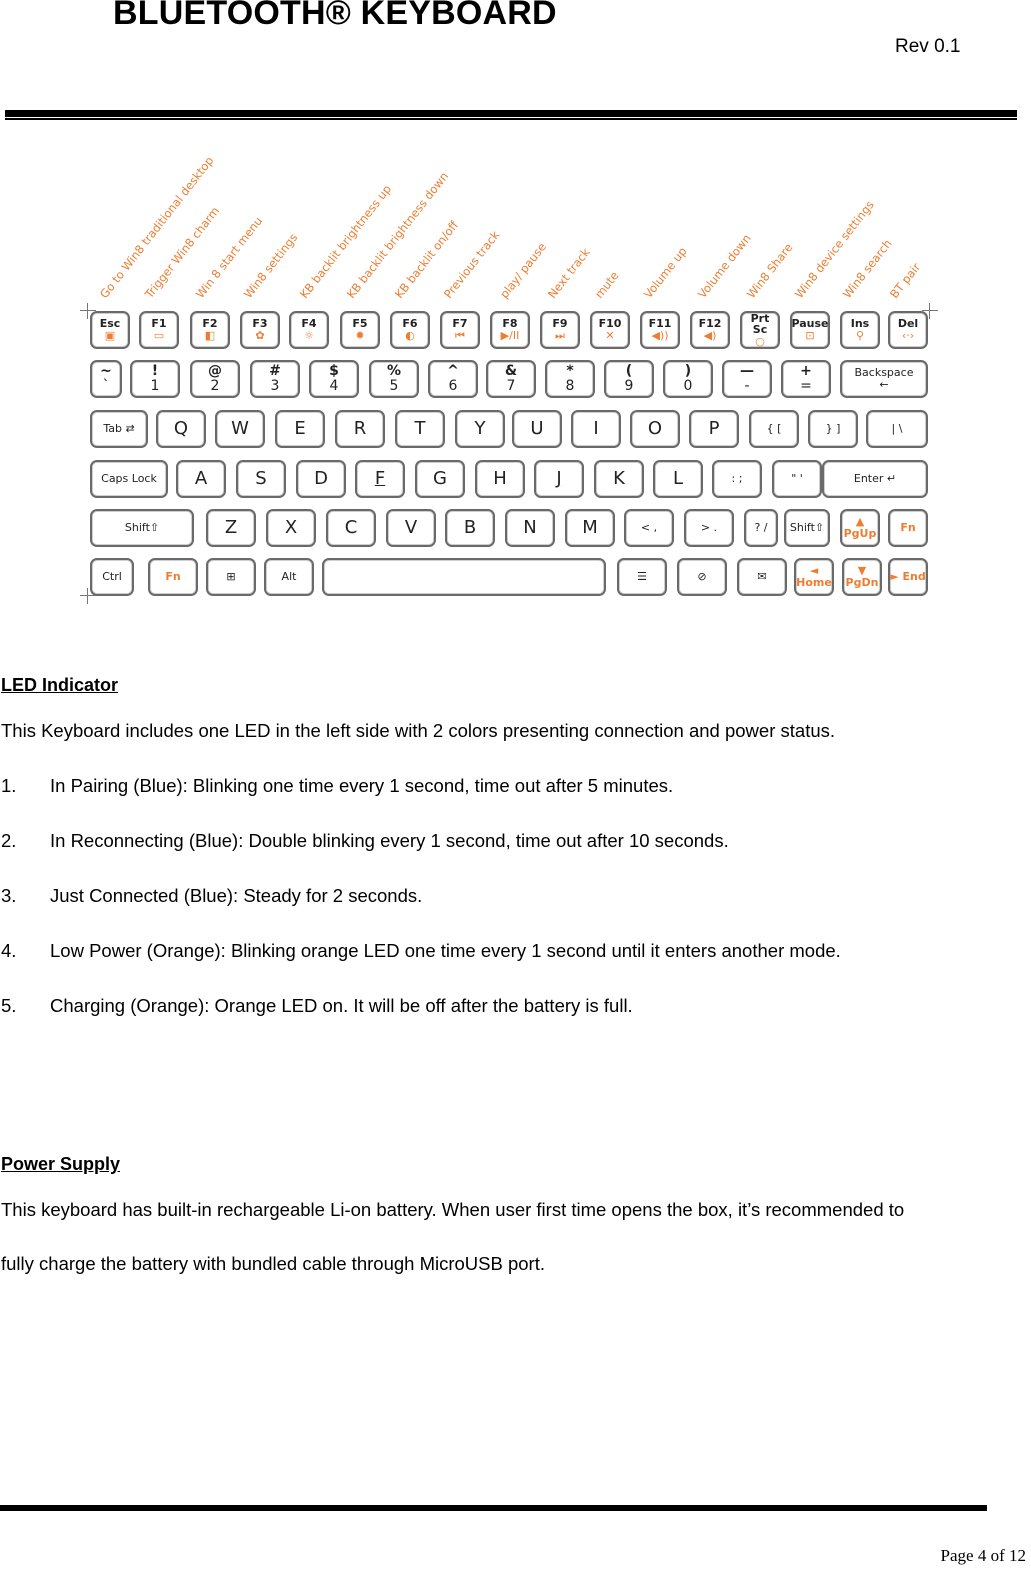 This screenshot has height=1596, width=1031. I want to click on key-label: ▲ PgUp, so click(860, 527).